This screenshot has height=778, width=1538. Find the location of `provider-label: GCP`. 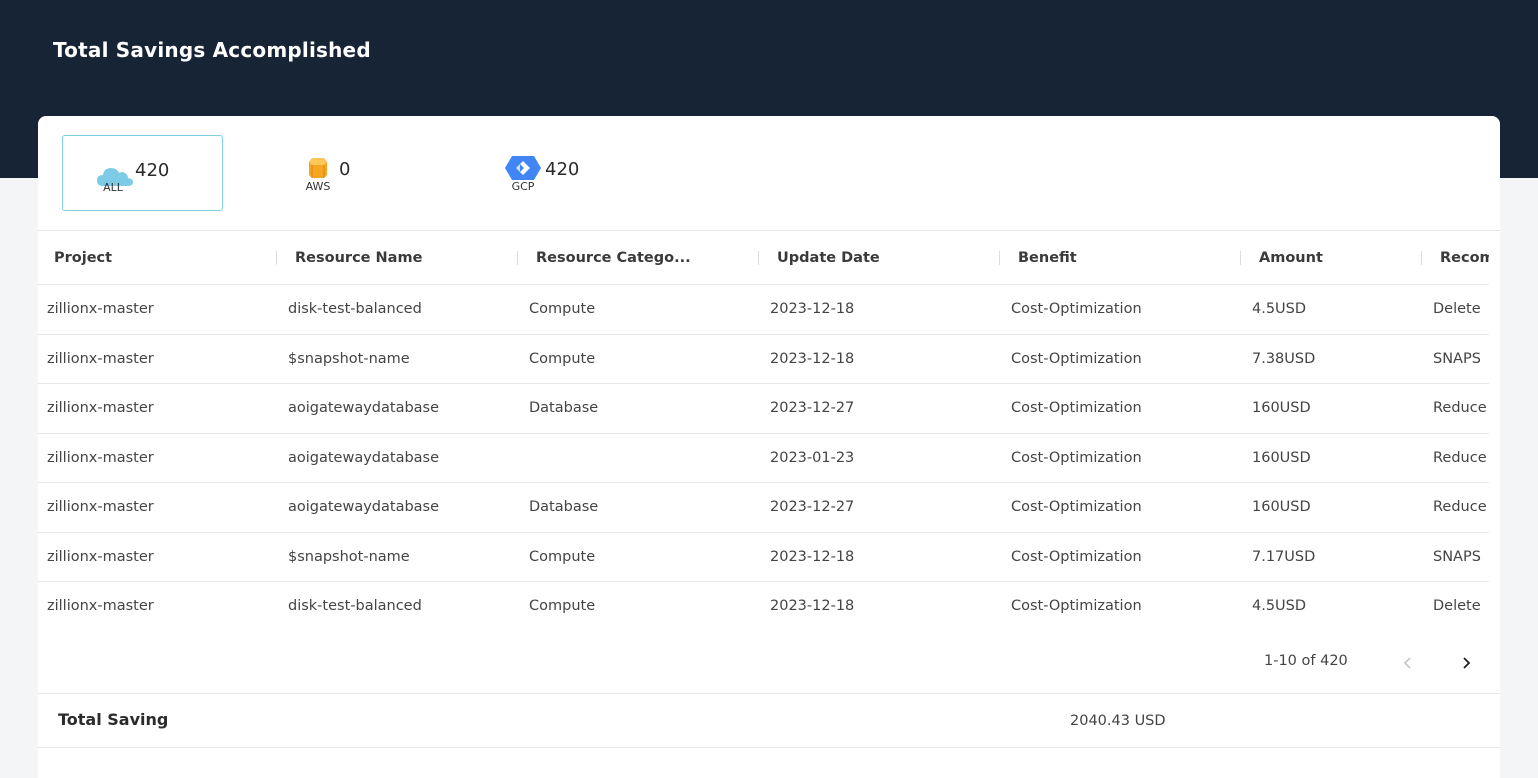

provider-label: GCP is located at coordinates (523, 186).